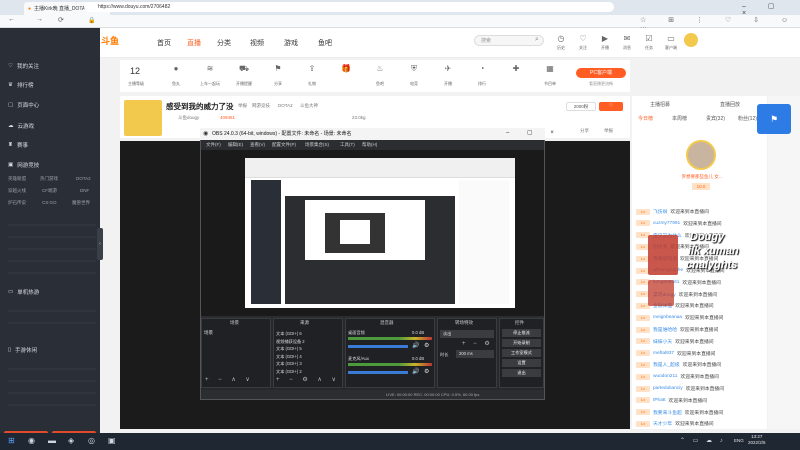 The width and height of the screenshot is (800, 450). I want to click on start-icon: ⊞, so click(11, 440).